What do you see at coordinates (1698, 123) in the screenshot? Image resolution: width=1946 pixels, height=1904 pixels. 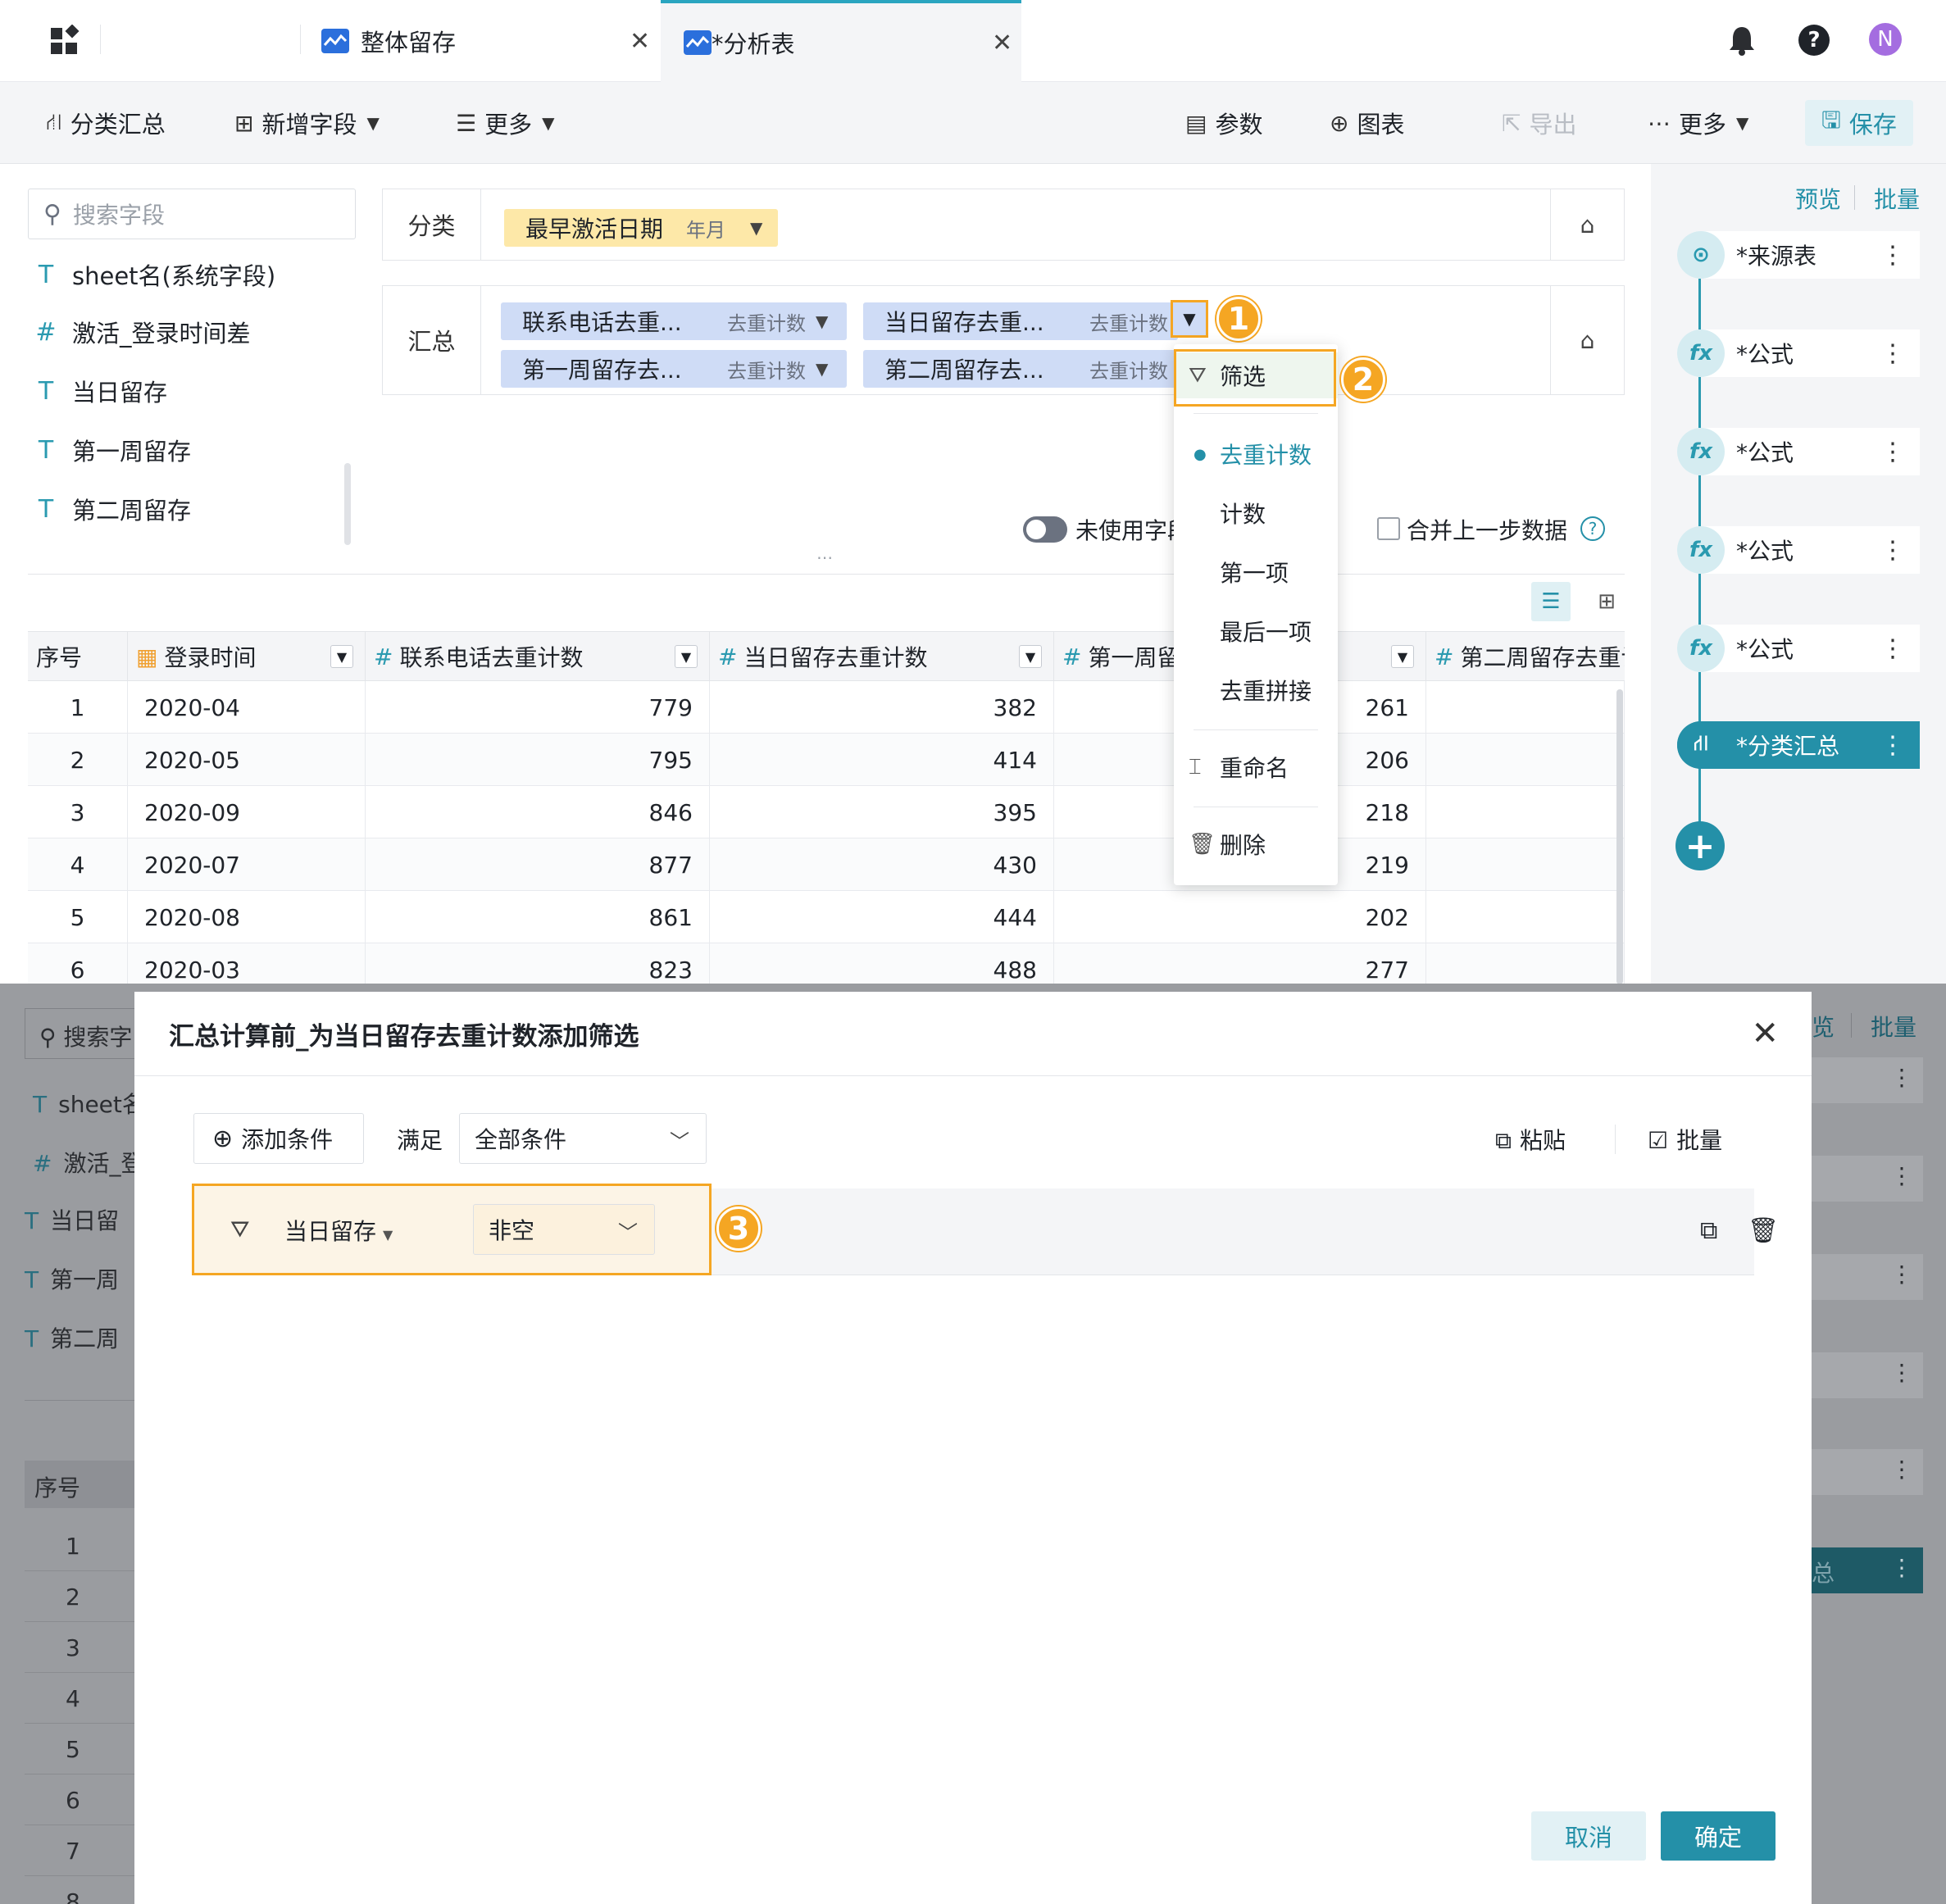 I see `more-actions-button: ⋯ 更多 ▼` at bounding box center [1698, 123].